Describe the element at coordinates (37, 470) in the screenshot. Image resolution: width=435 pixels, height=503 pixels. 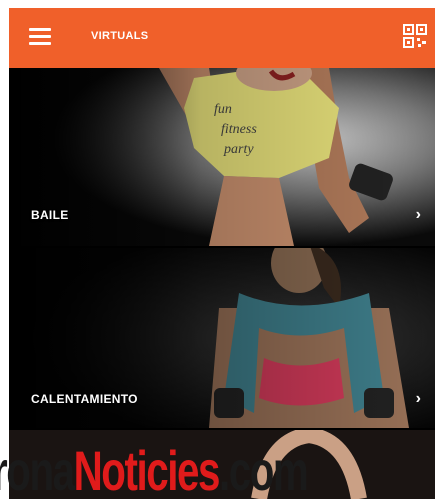
I see `watermark-prefix: rona` at that location.